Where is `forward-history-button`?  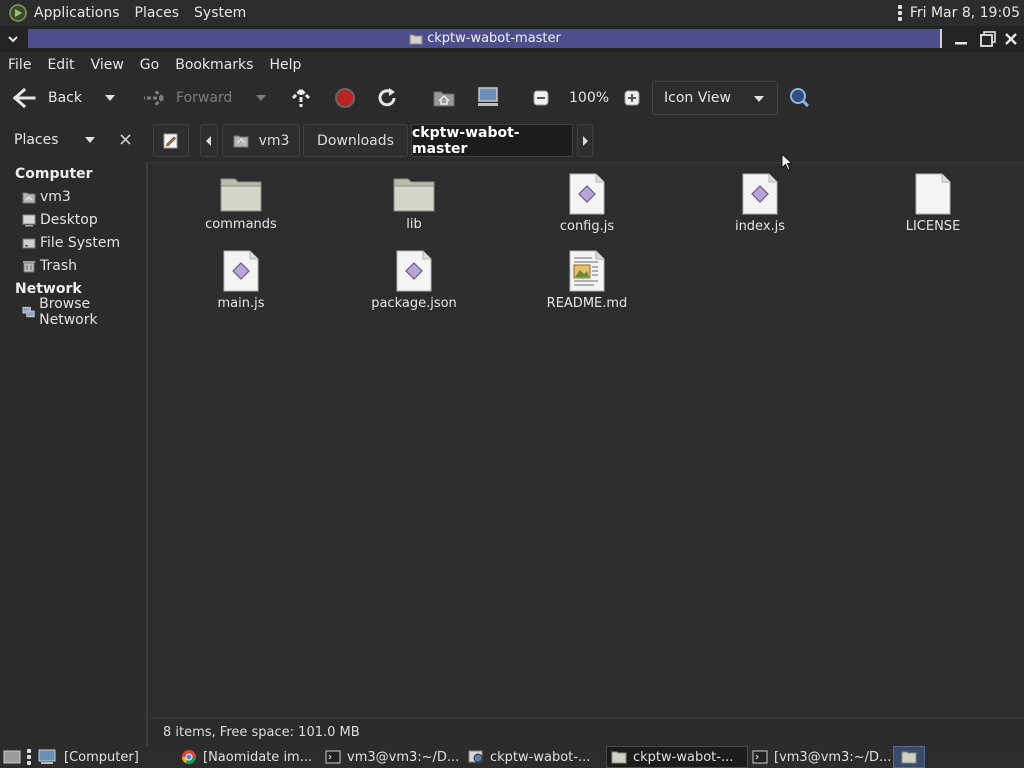 forward-history-button is located at coordinates (261, 98).